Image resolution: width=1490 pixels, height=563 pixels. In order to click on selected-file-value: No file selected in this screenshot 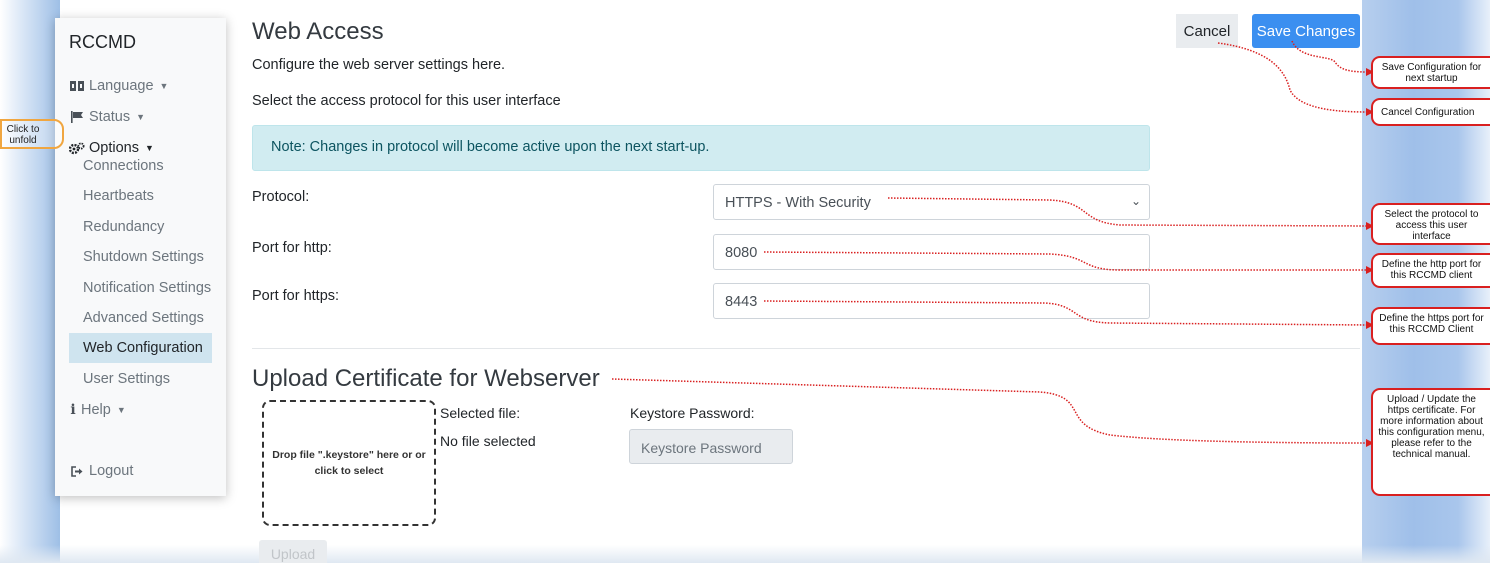, I will do `click(488, 441)`.